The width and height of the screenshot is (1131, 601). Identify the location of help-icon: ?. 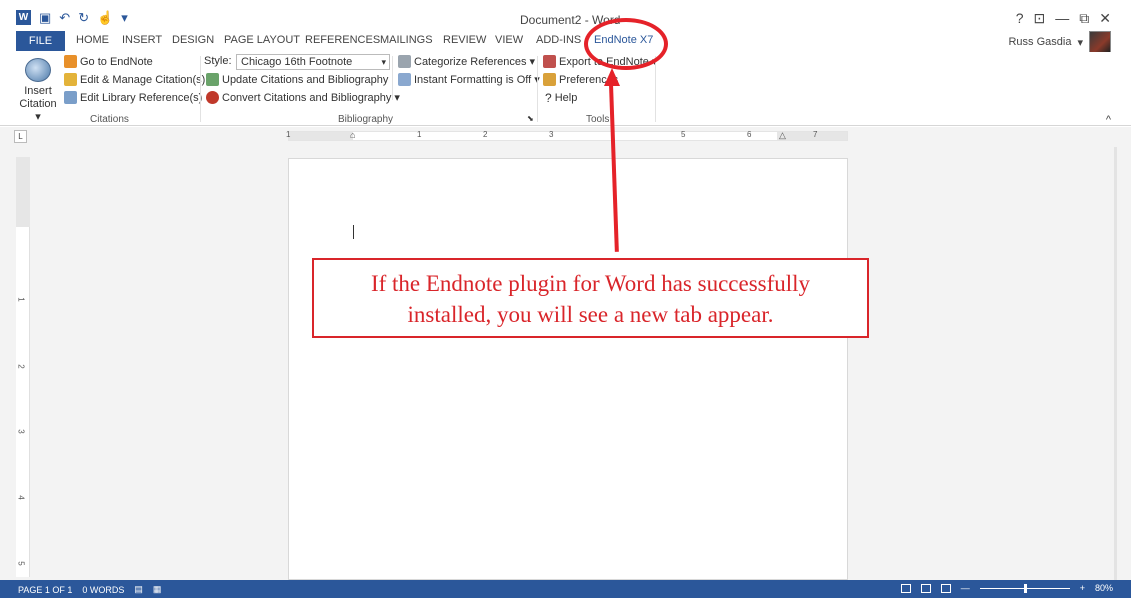
(1020, 18).